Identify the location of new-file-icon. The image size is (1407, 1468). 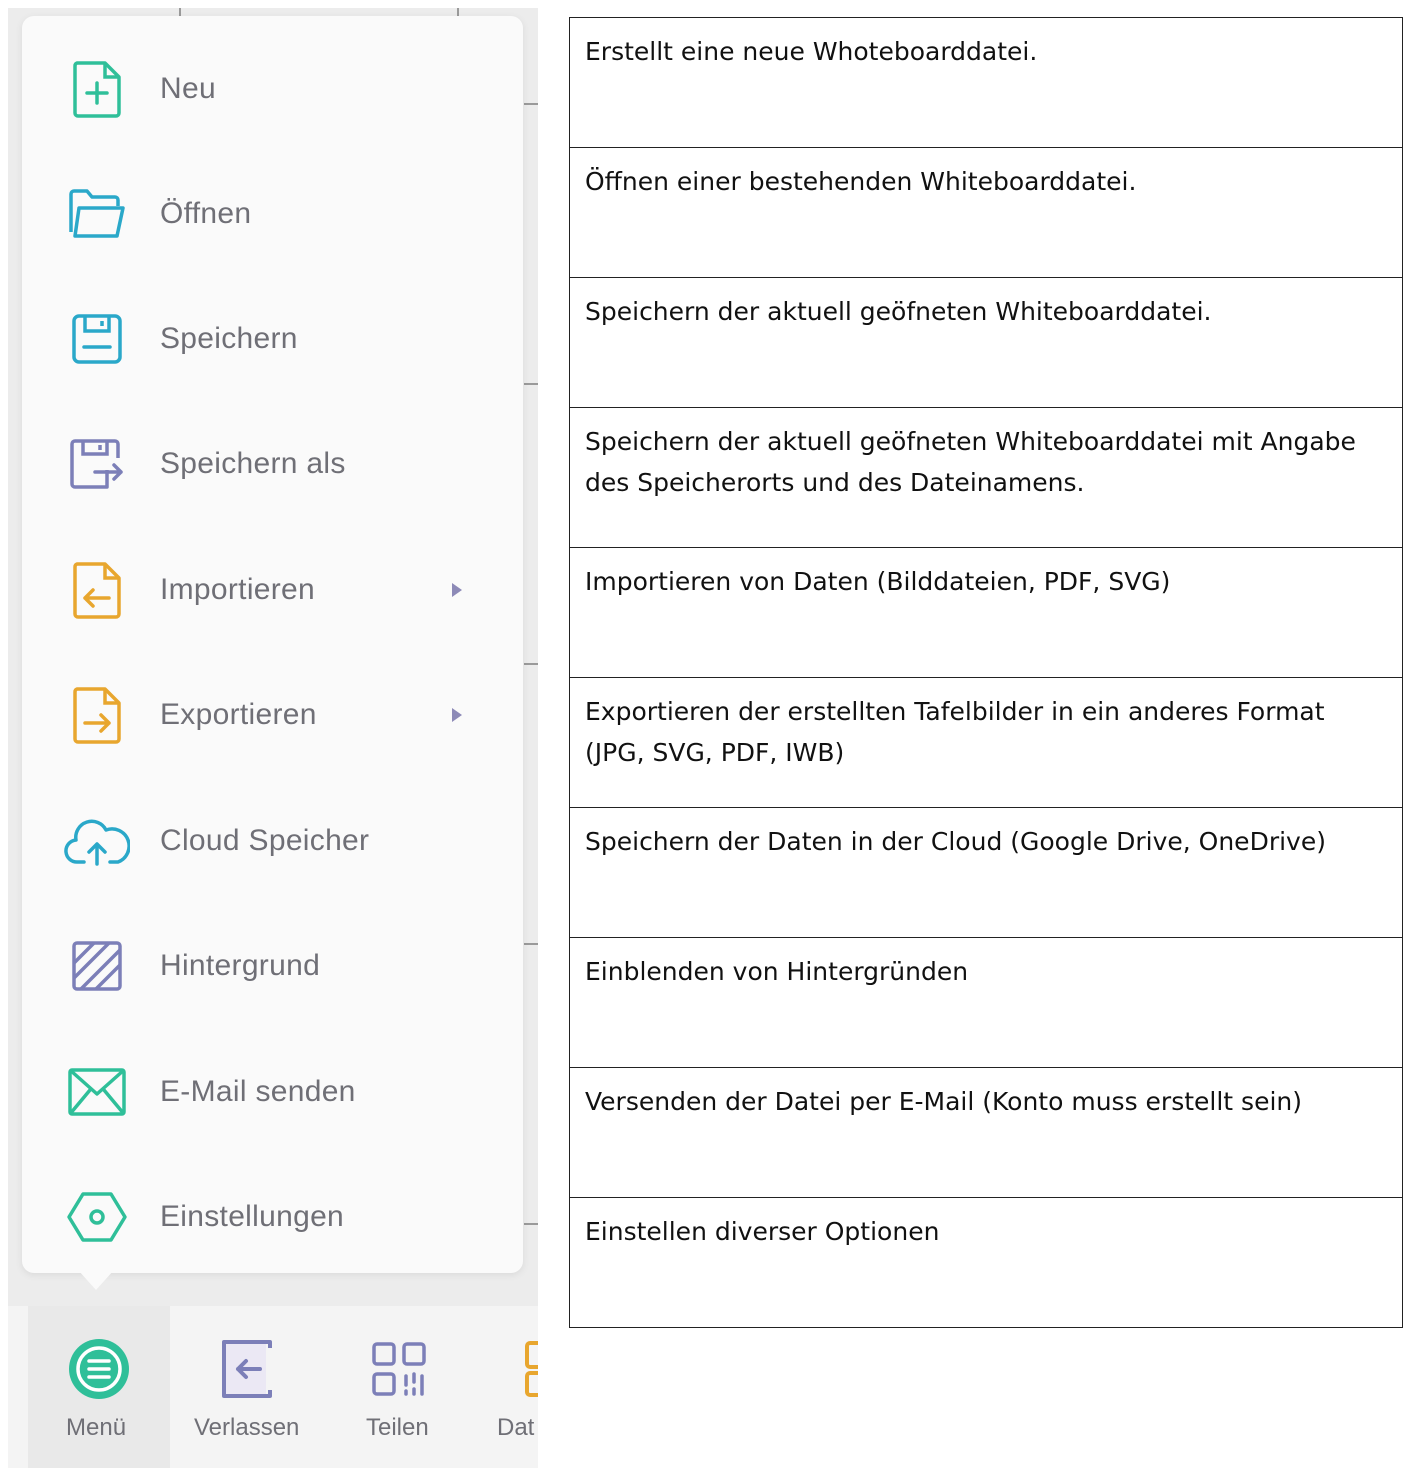
(97, 89).